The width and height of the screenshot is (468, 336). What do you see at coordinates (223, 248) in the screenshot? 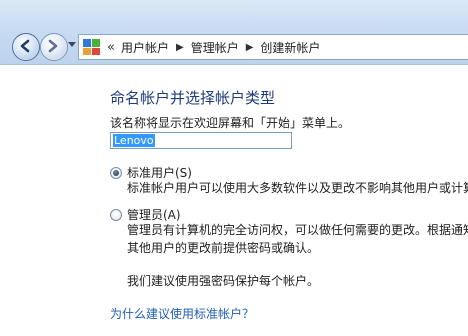
I see `administrator-description-line-2: 其他用户的更改前提供密码或确认。` at bounding box center [223, 248].